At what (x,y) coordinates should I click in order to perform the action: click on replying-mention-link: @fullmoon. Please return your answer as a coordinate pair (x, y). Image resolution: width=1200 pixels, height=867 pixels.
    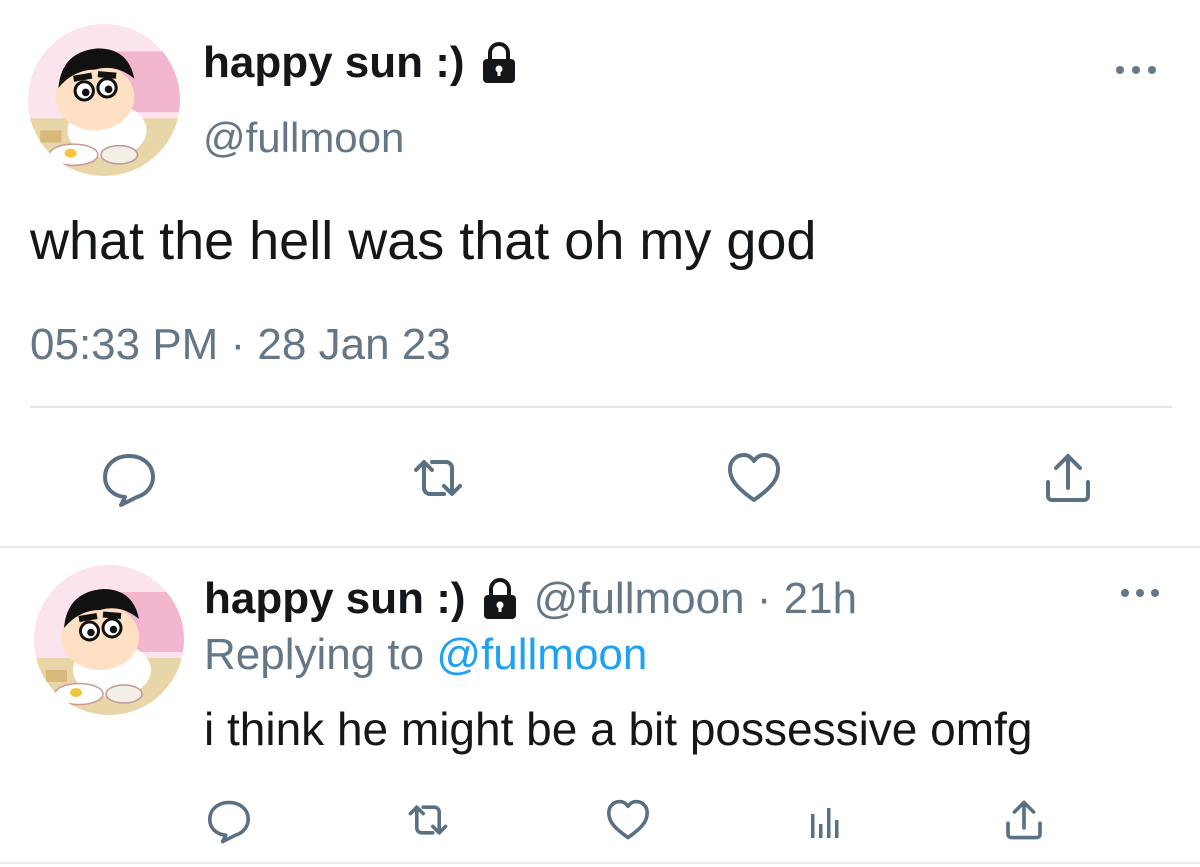
    Looking at the image, I should click on (541, 654).